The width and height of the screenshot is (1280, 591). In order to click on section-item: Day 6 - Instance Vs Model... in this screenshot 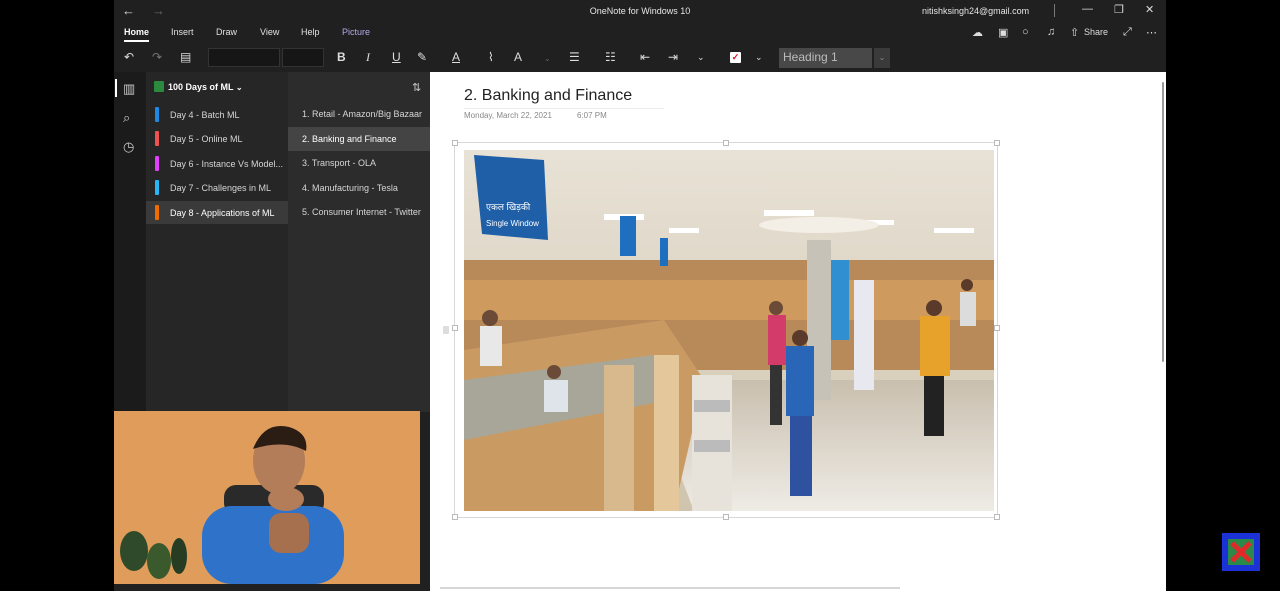, I will do `click(217, 163)`.